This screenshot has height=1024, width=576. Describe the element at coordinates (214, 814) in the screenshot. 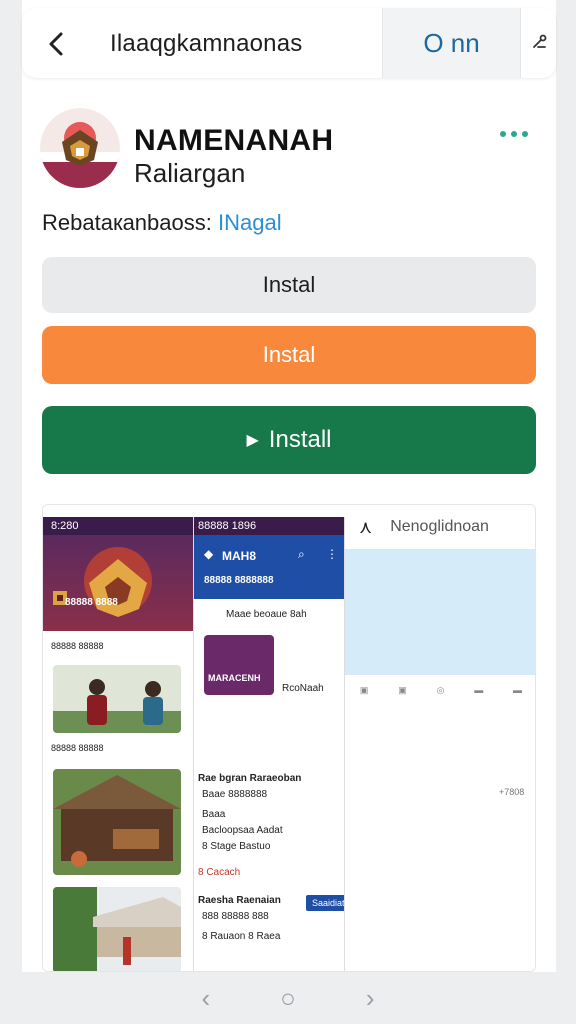

I see `list-meta: Baaa` at that location.